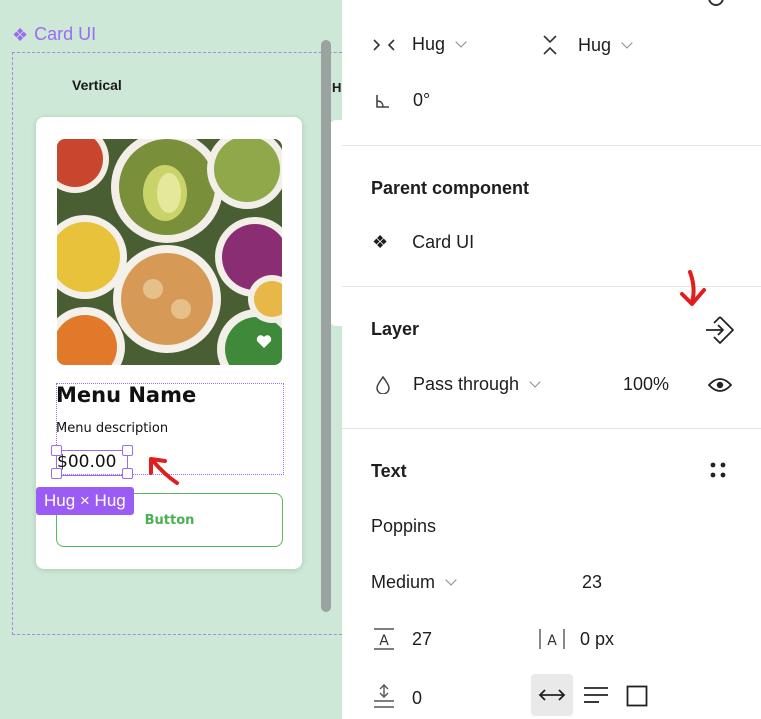 The width and height of the screenshot is (761, 719). Describe the element at coordinates (422, 100) in the screenshot. I see `rotation-value: 0°` at that location.